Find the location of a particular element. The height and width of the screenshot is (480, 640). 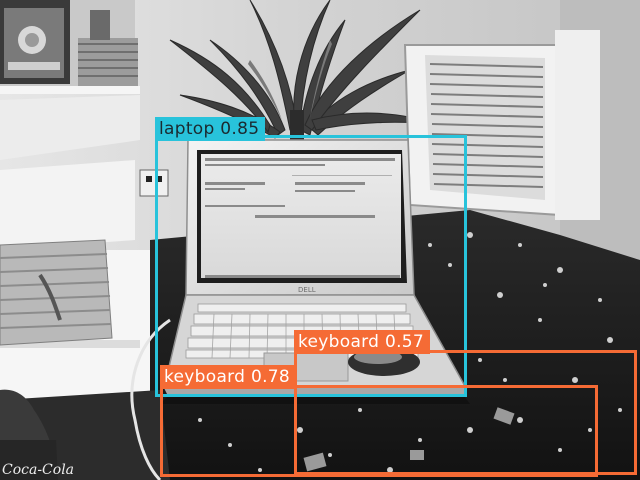

bottle-label: Coca-Cola is located at coordinates (38, 470).